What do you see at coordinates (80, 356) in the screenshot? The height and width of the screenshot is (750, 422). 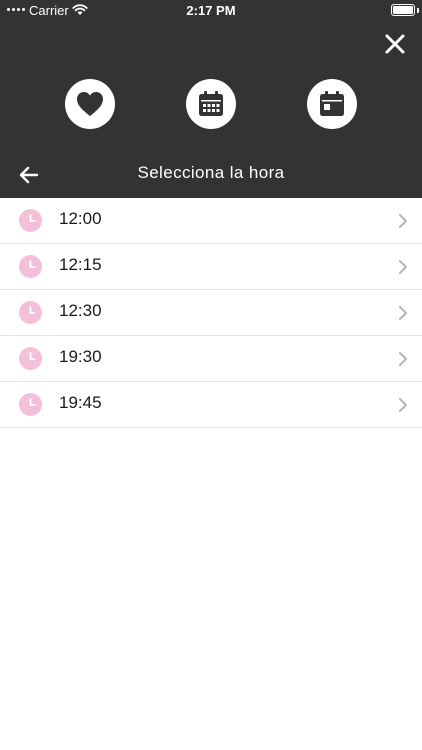 I see `time-slot-label: 19:30` at bounding box center [80, 356].